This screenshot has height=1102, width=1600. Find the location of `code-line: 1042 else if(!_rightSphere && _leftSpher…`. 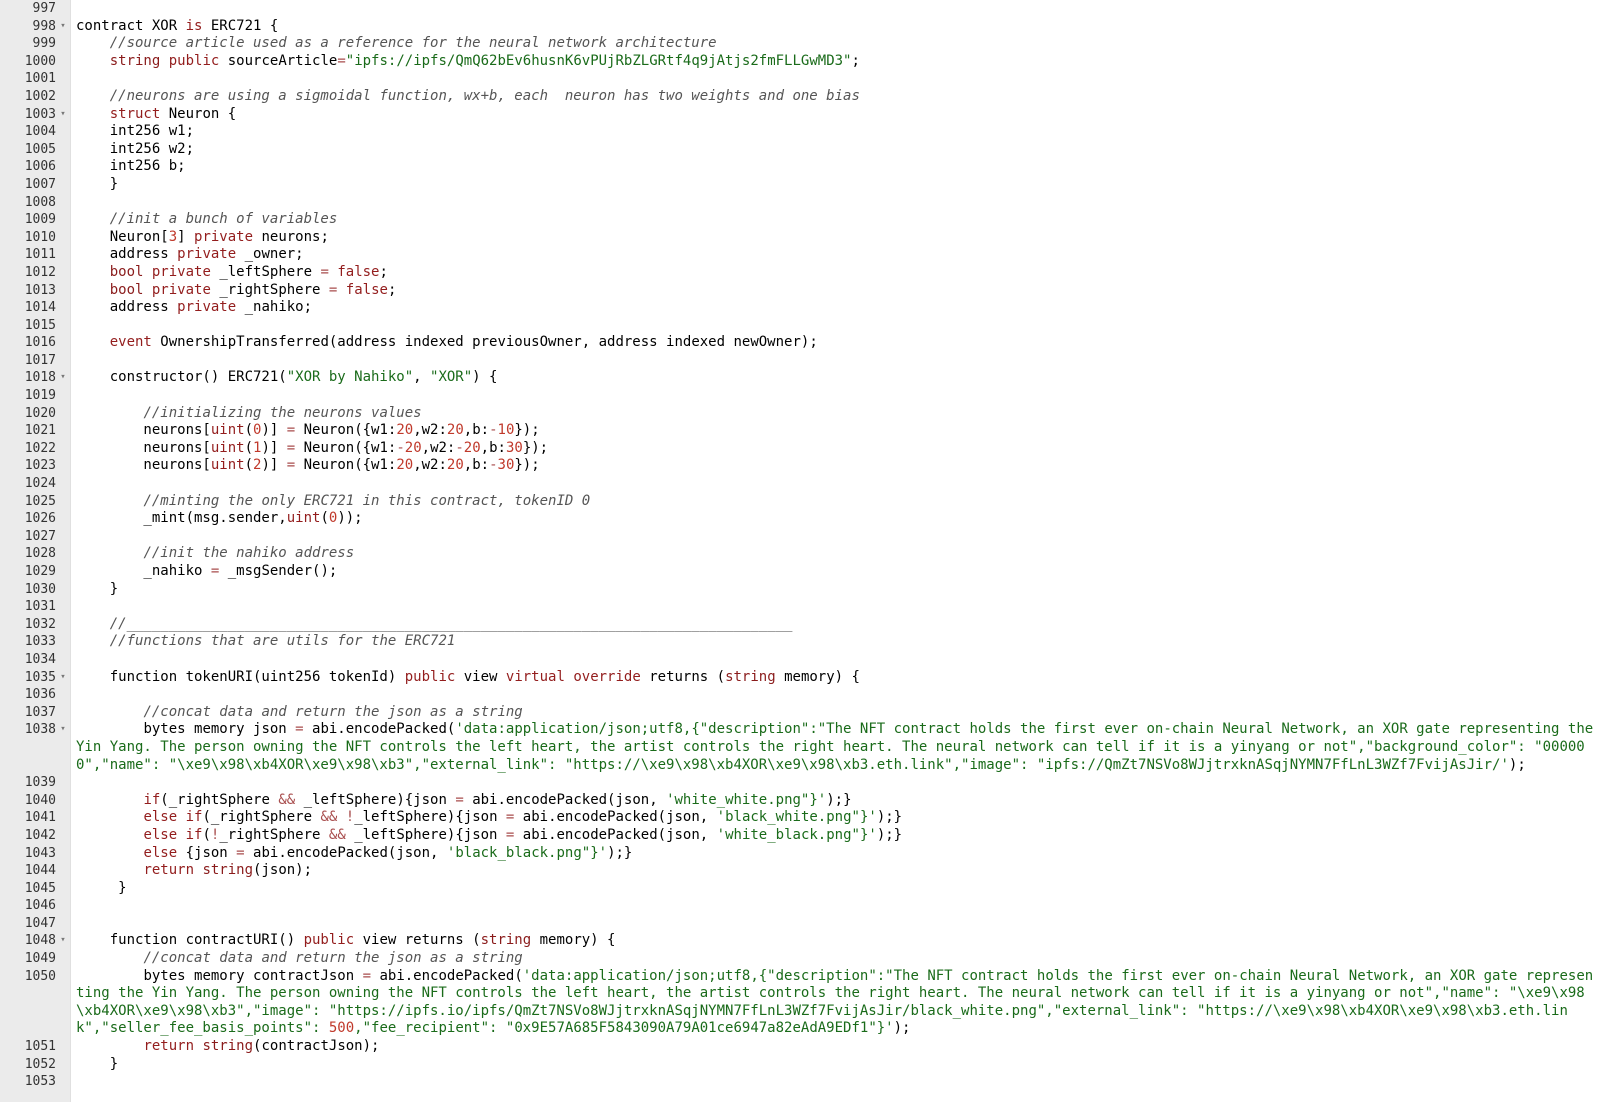

code-line: 1042 else if(!_rightSphere && _leftSpher… is located at coordinates (800, 836).